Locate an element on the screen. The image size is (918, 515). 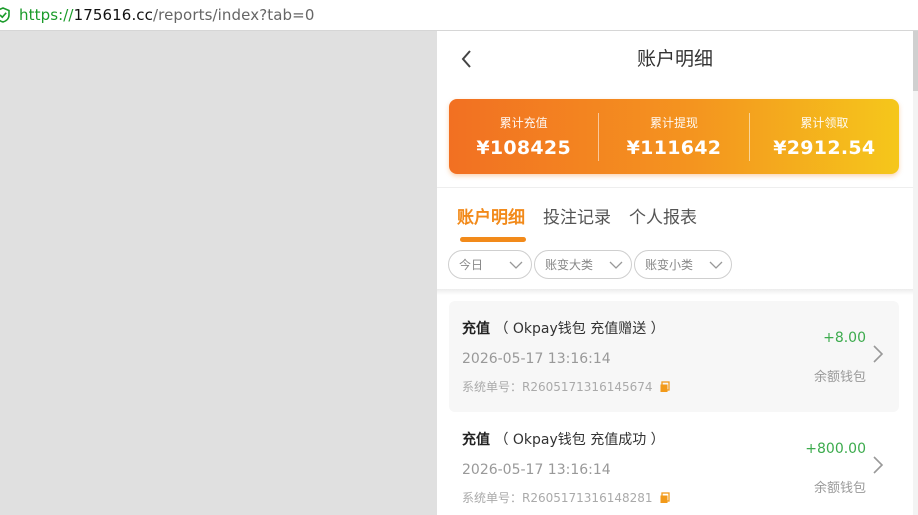
record-detail: （ Okpay钱包 充值赠送 ） is located at coordinates (579, 329).